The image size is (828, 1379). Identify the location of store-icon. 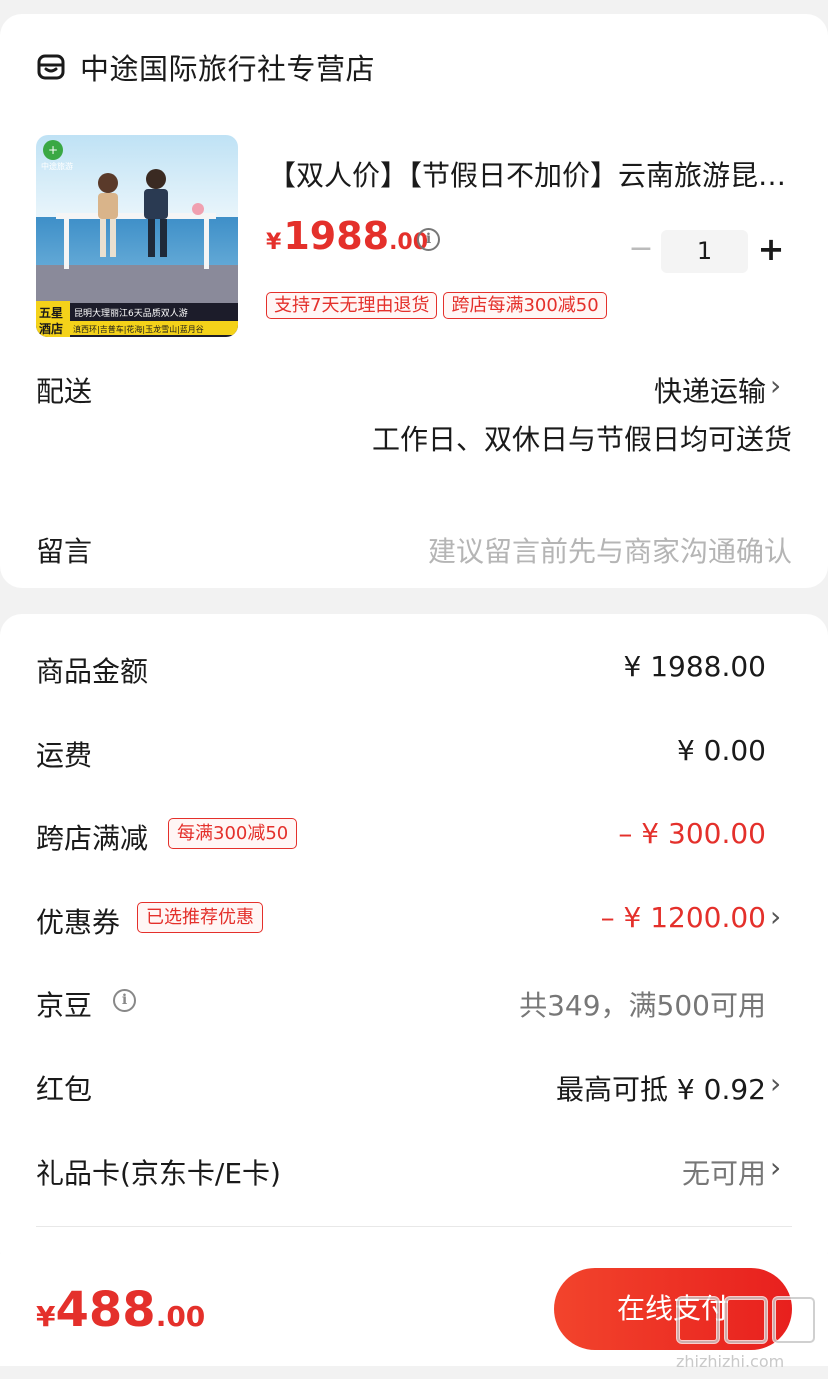
(51, 67).